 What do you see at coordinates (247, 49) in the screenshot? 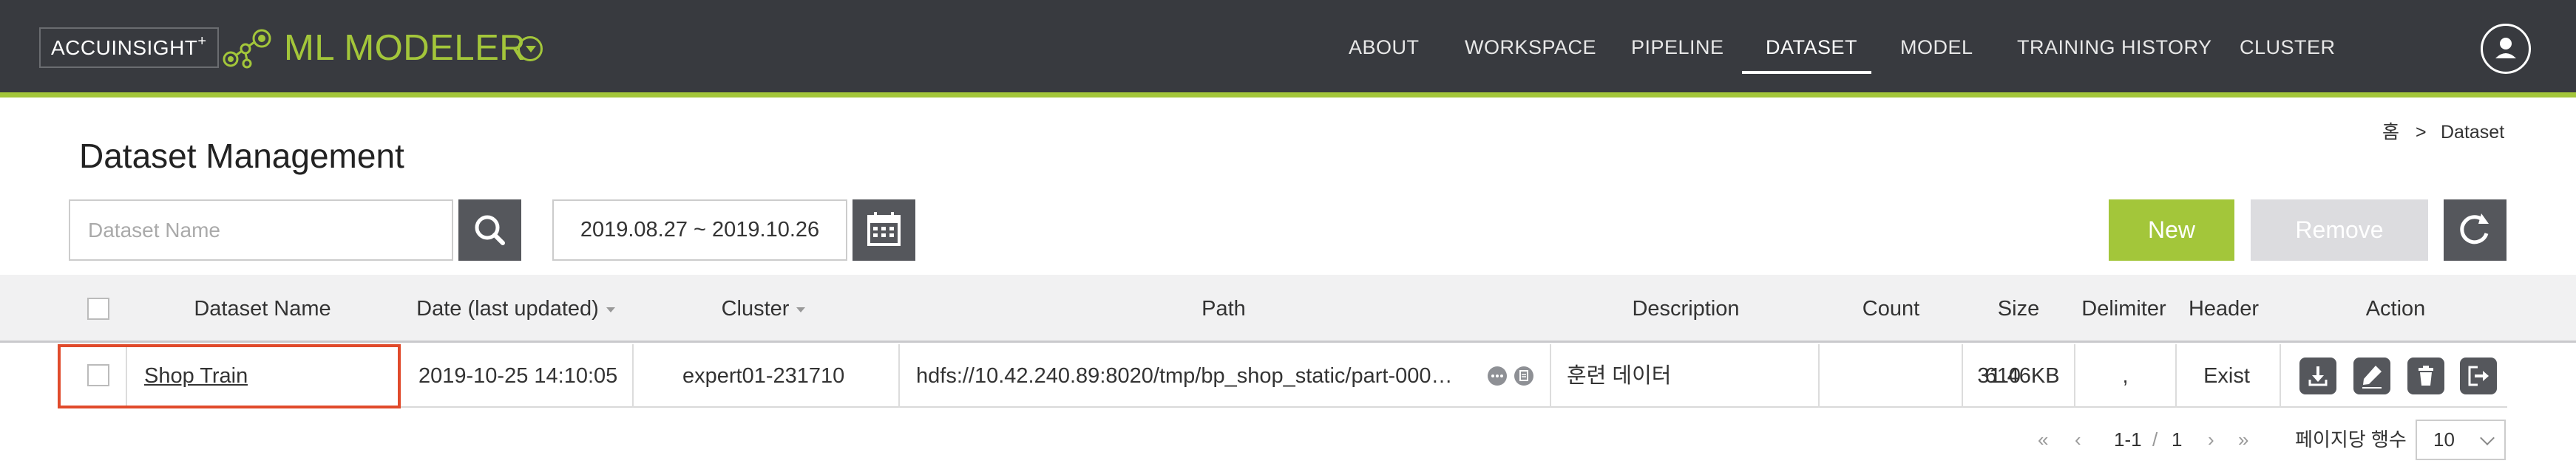
I see `logo-mark-icon` at bounding box center [247, 49].